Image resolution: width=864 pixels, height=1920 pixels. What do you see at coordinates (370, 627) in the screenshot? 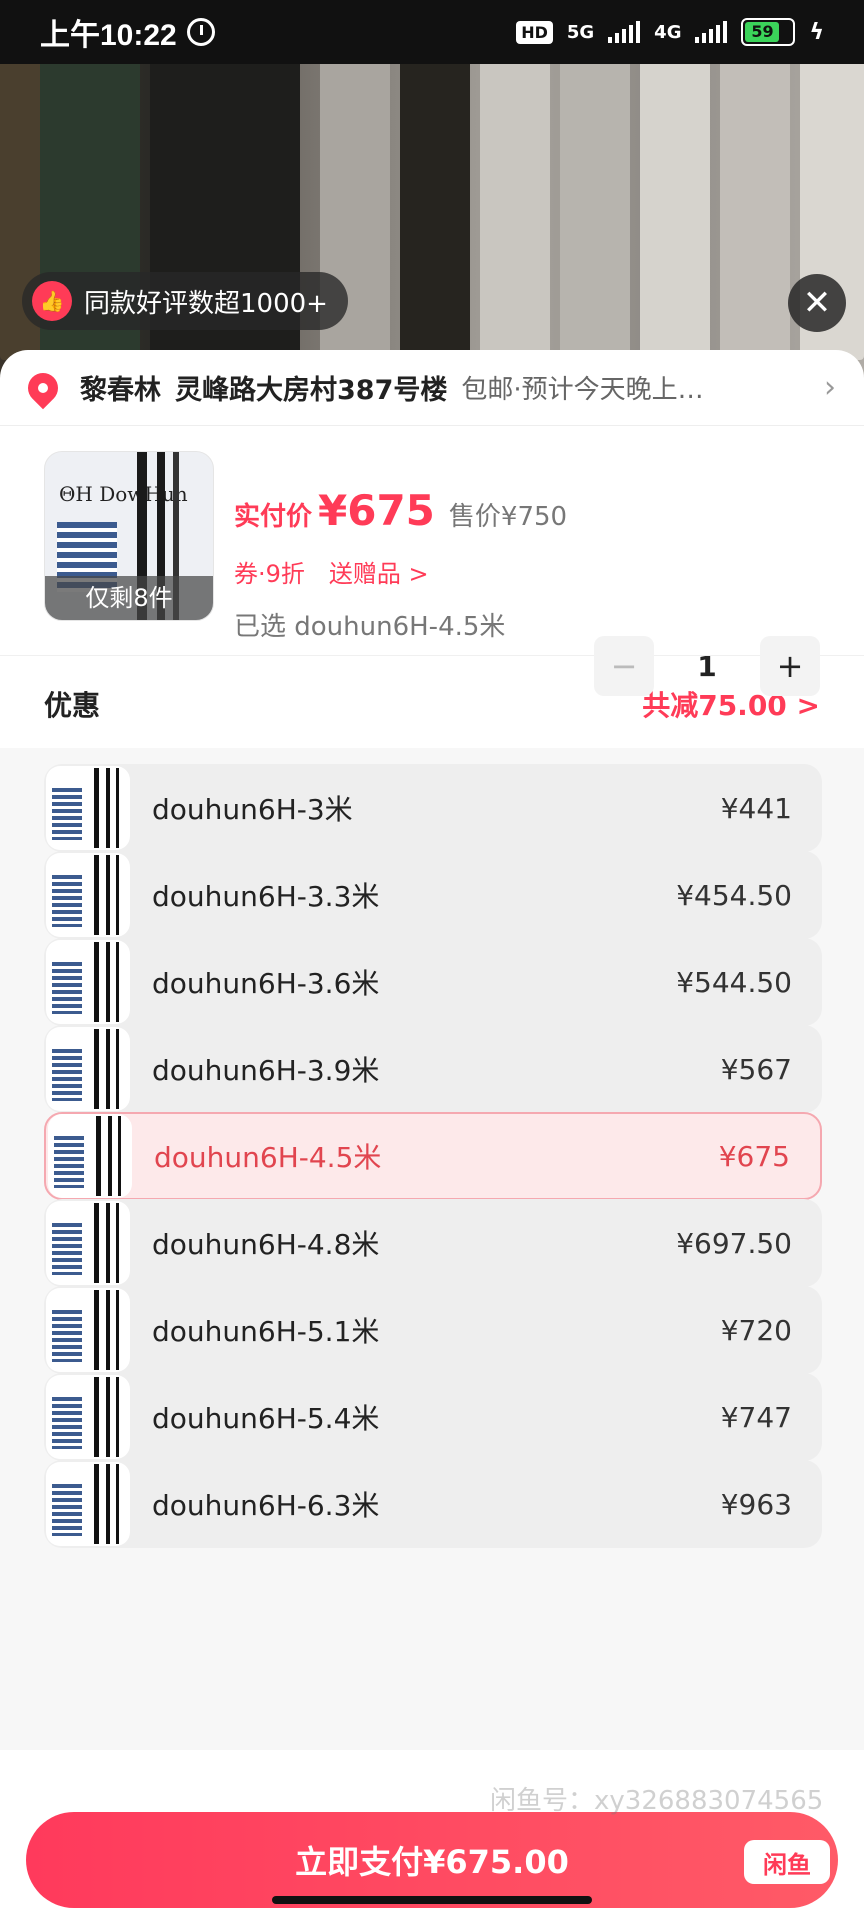
I see `selected-variant-text: 已选 douhun6H-4.5米` at bounding box center [370, 627].